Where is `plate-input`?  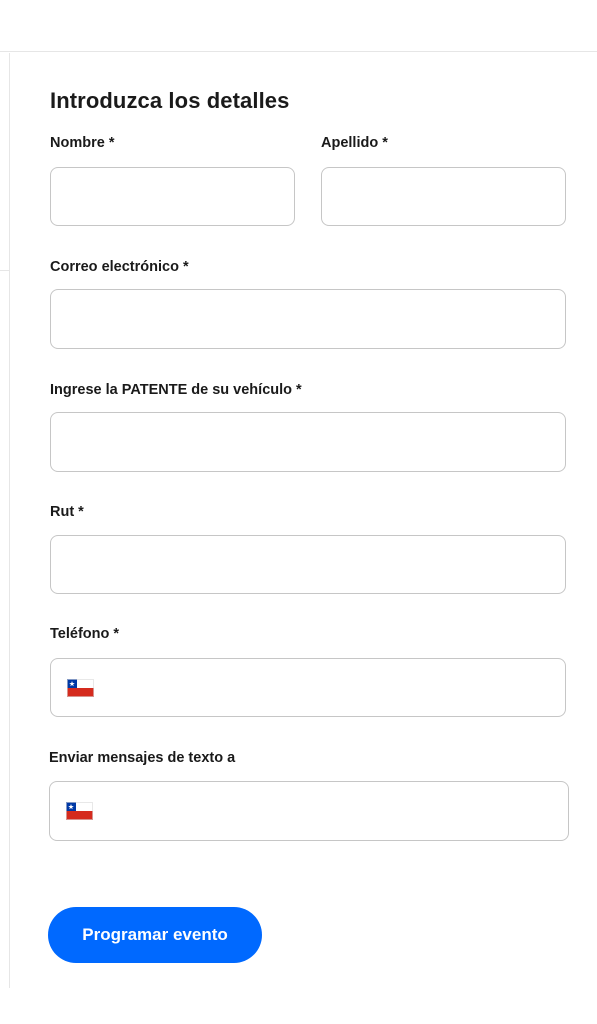
plate-input is located at coordinates (308, 442).